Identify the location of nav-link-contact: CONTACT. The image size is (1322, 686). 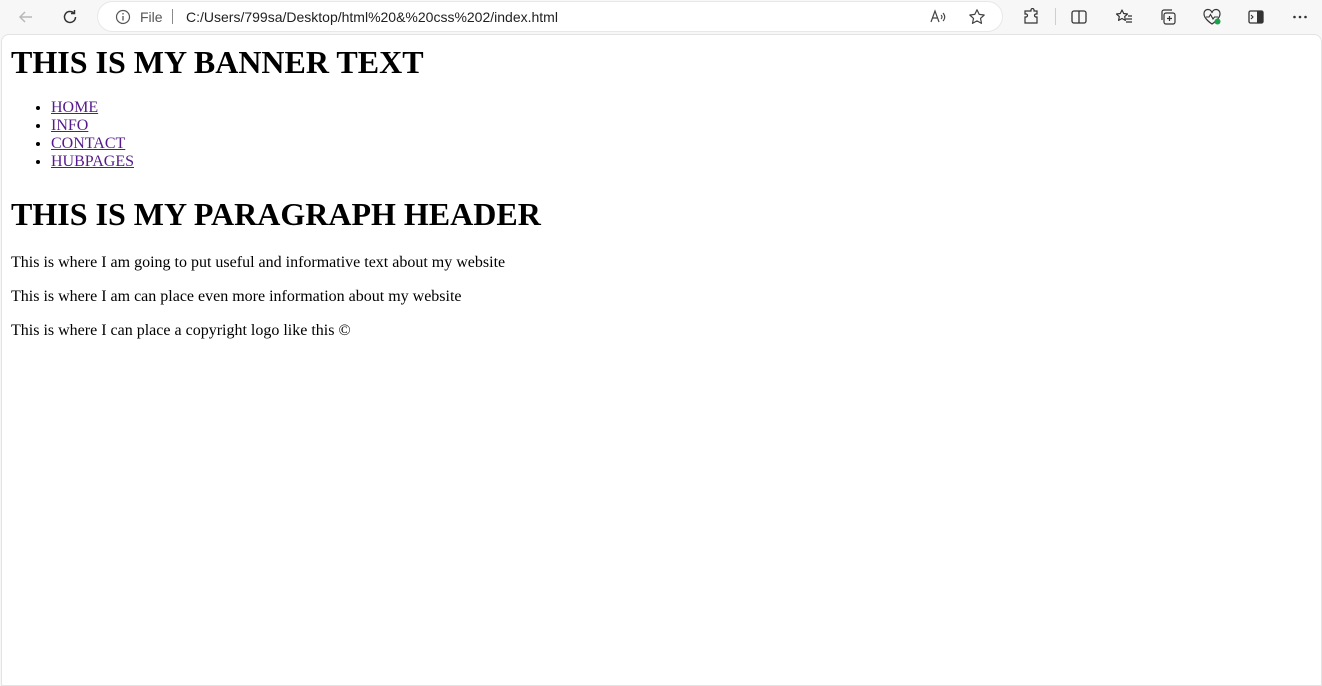
(88, 143).